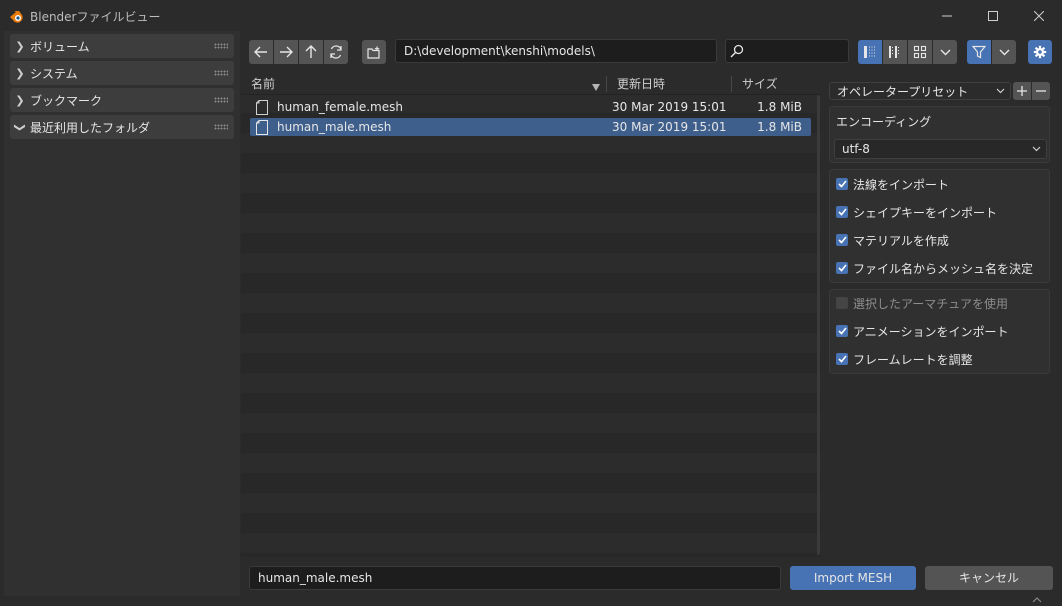 Image resolution: width=1062 pixels, height=606 pixels. Describe the element at coordinates (122, 100) in the screenshot. I see `sidebar-panel-bookmarks: ❯ ブックマーク` at that location.